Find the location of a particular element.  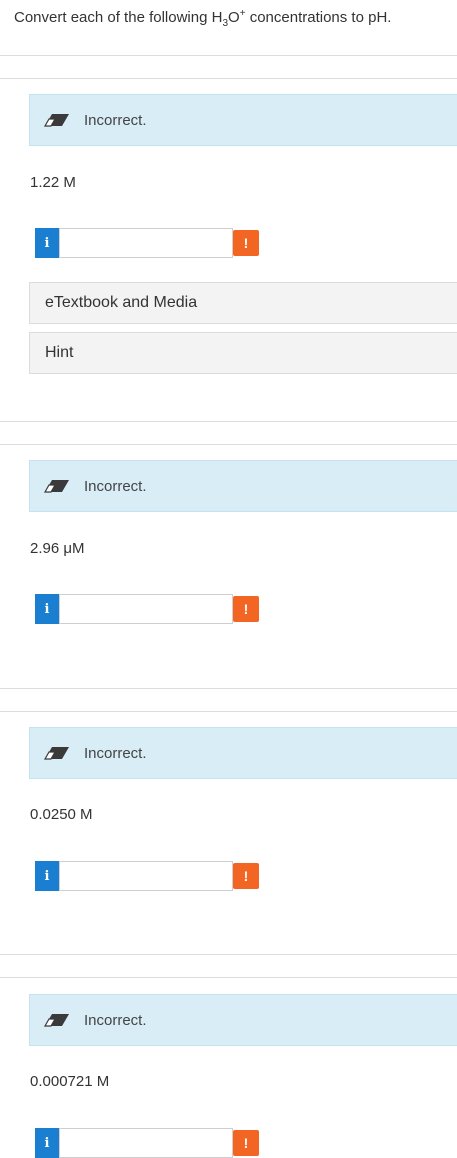

hint-button: Hint is located at coordinates (243, 353).